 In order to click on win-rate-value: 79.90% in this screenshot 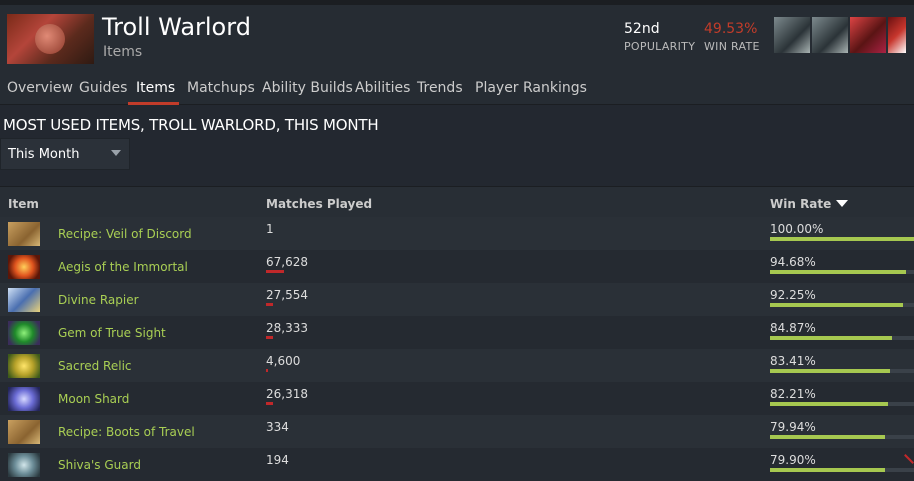, I will do `click(793, 460)`.